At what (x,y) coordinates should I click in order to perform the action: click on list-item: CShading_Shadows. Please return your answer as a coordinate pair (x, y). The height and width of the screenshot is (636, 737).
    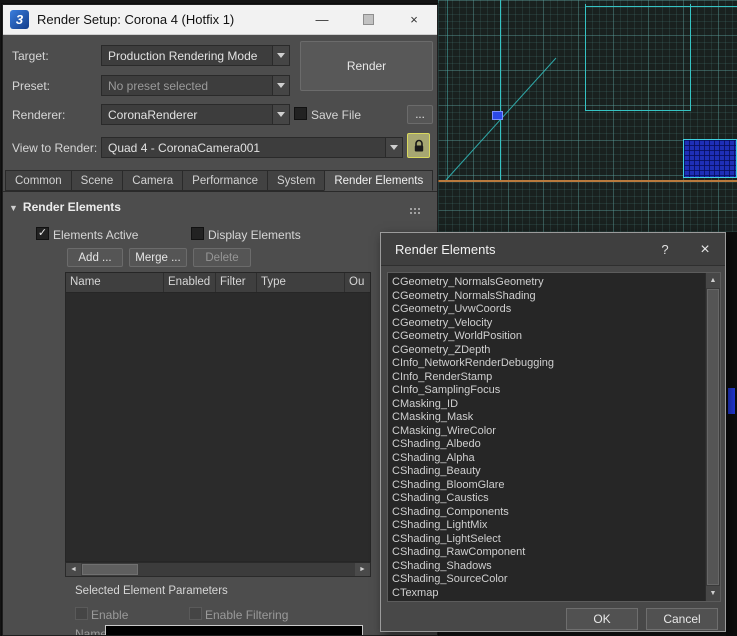
    Looking at the image, I should click on (548, 567).